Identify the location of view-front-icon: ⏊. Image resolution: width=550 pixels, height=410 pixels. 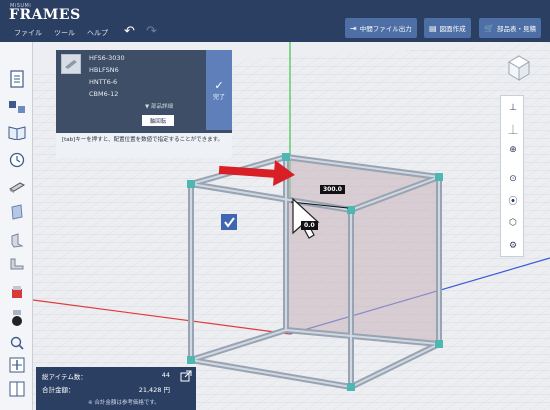
(513, 129).